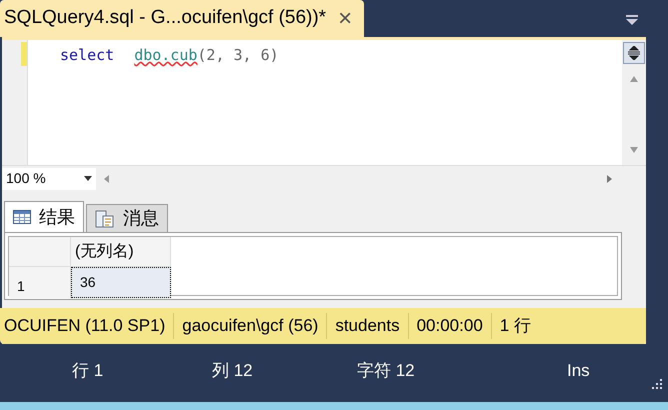 This screenshot has height=410, width=668. Describe the element at coordinates (105, 219) in the screenshot. I see `document-icon` at that location.